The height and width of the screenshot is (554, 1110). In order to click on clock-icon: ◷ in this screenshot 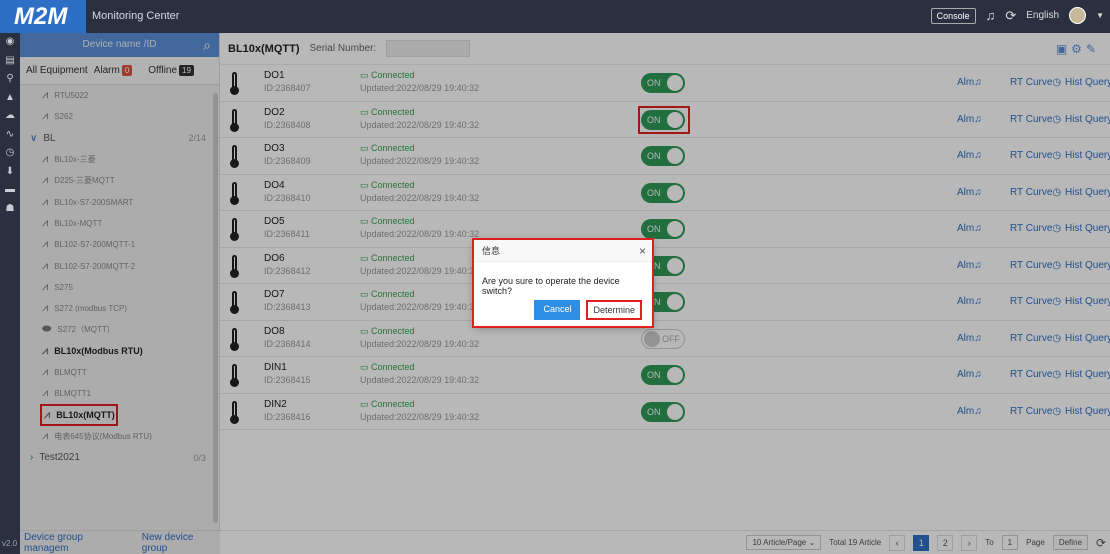, I will do `click(10, 153)`.